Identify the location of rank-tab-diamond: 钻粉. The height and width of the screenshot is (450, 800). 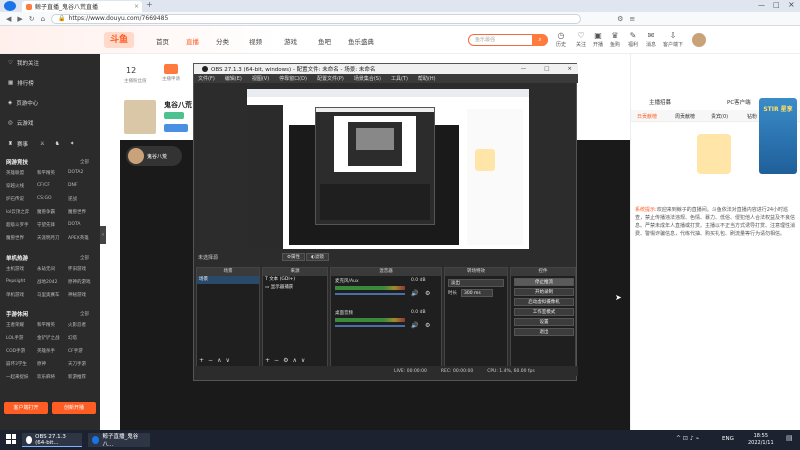
(752, 116).